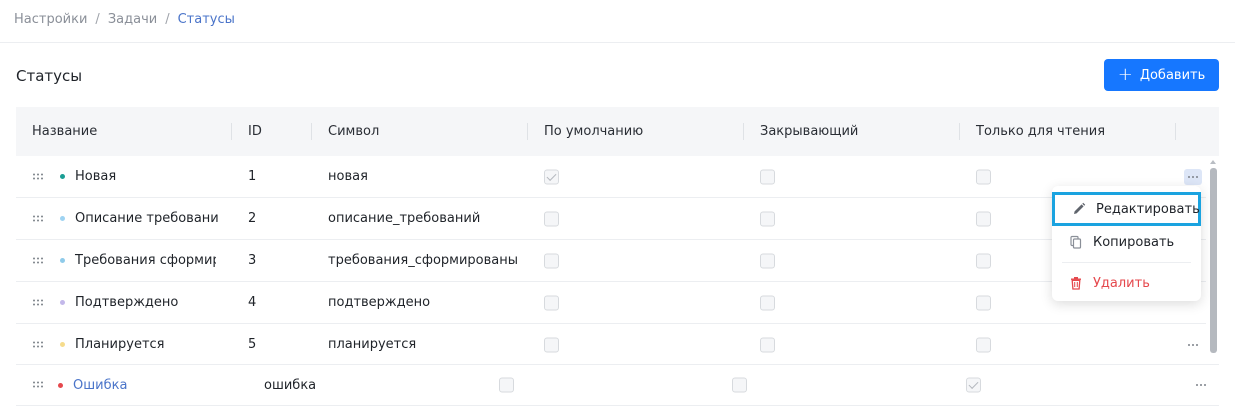 The width and height of the screenshot is (1235, 410). What do you see at coordinates (100, 385) in the screenshot?
I see `status-name: Ошибка` at bounding box center [100, 385].